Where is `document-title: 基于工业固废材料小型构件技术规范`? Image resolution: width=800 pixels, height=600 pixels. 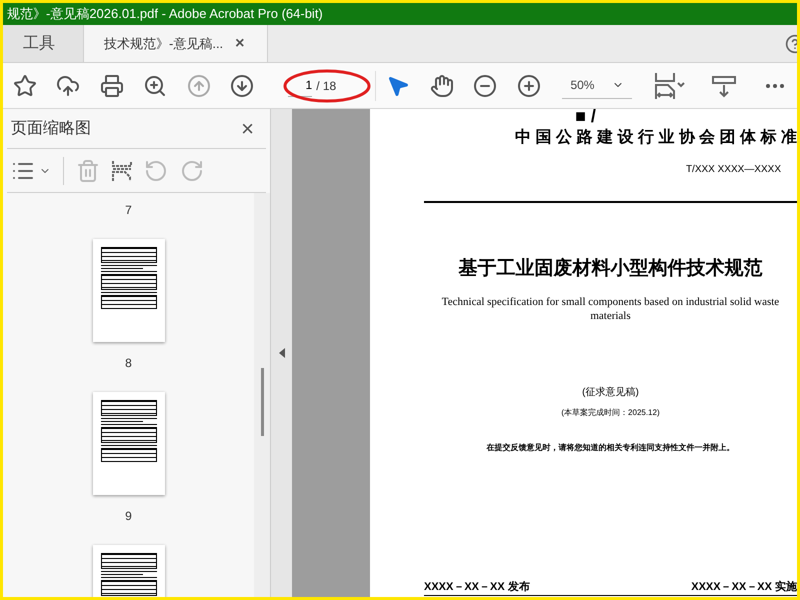 document-title: 基于工业固废材料小型构件技术规范 is located at coordinates (610, 268).